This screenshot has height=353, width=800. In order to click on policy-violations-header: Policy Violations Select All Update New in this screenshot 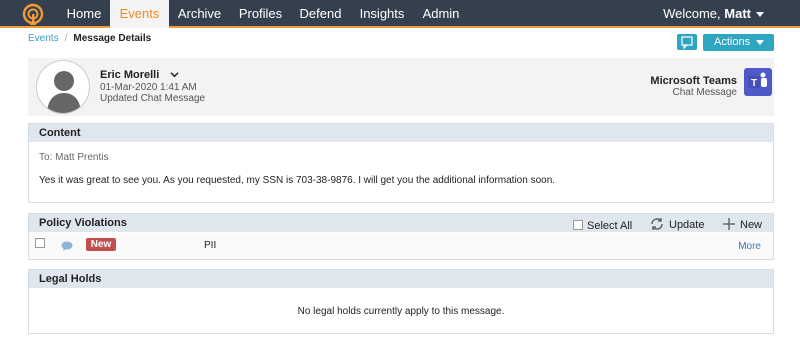, I will do `click(401, 223)`.